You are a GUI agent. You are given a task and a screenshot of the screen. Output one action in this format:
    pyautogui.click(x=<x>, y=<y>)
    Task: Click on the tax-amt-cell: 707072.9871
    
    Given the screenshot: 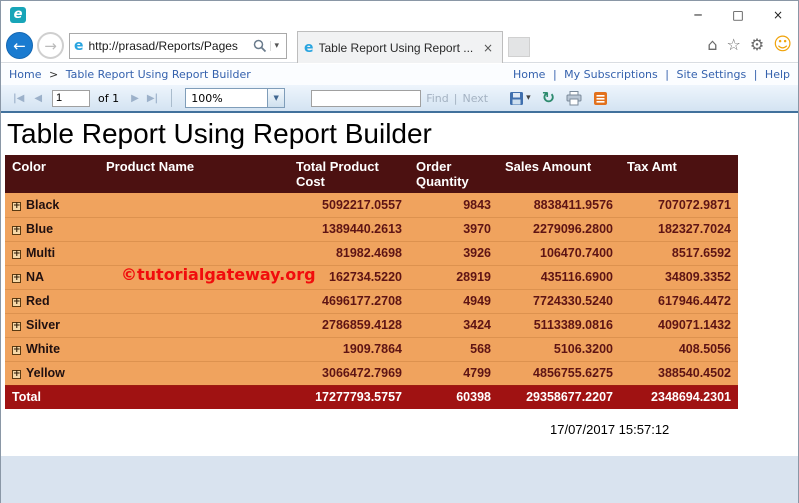 What is the action you would take?
    pyautogui.click(x=679, y=205)
    